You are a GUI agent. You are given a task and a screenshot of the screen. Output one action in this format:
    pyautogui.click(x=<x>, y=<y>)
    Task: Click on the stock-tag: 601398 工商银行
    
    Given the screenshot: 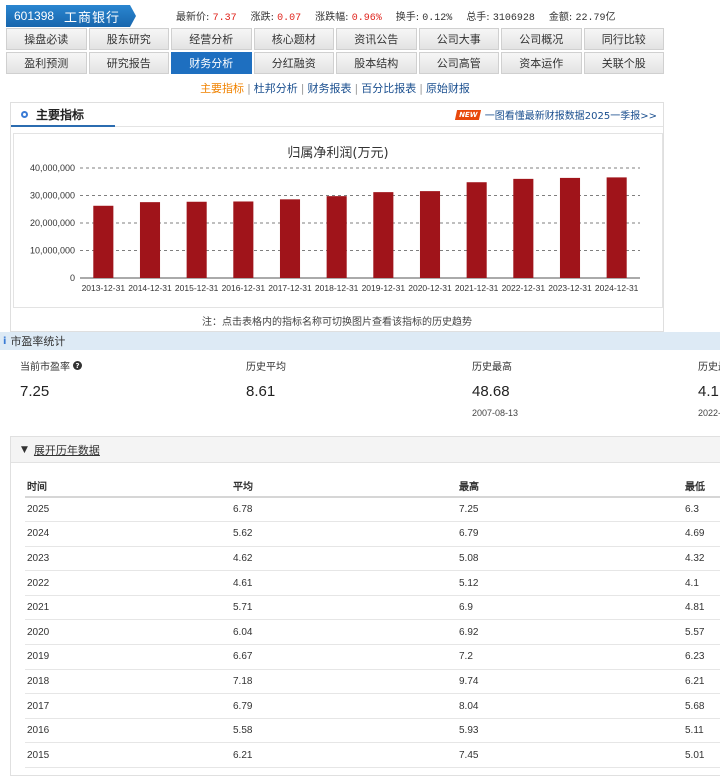 What is the action you would take?
    pyautogui.click(x=71, y=16)
    